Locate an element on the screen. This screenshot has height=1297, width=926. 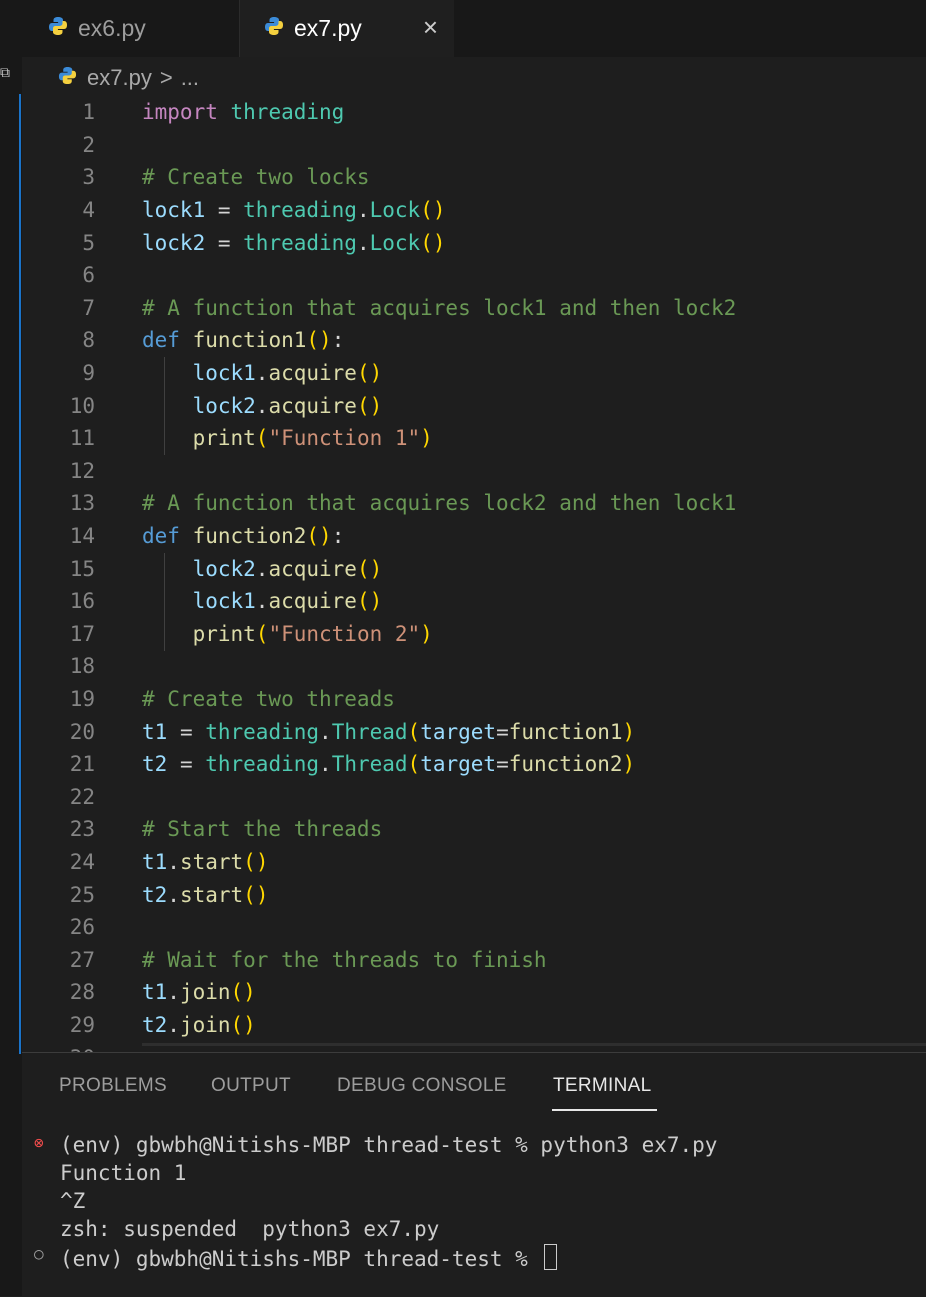
code-line: 28 t1.join() is located at coordinates (474, 992).